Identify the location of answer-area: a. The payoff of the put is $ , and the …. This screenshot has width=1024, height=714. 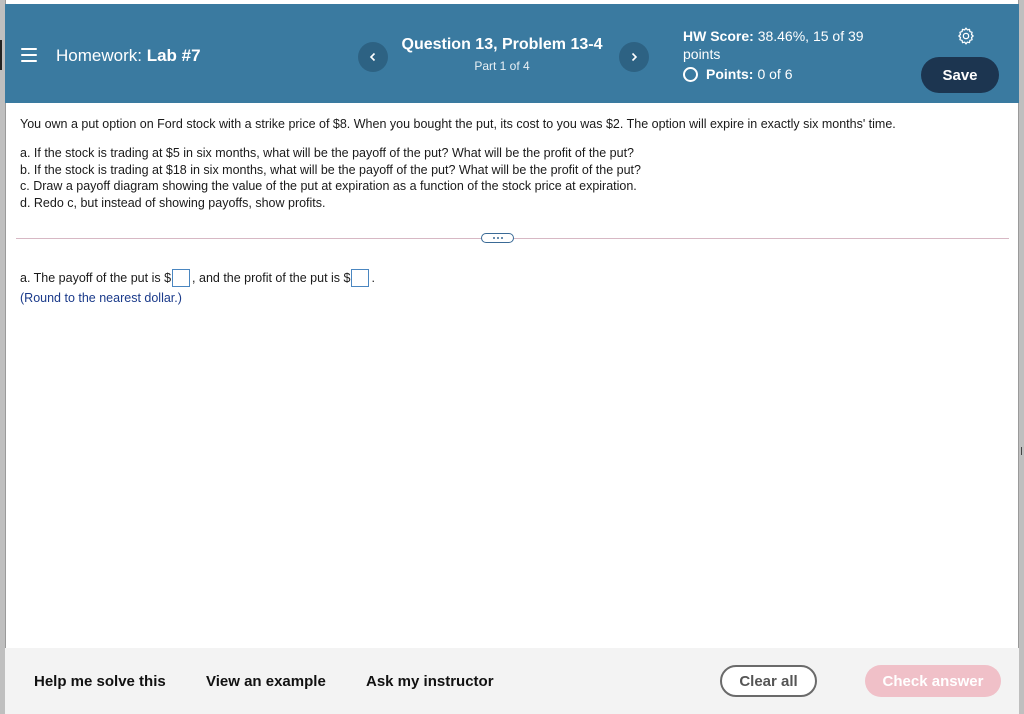
(197, 287).